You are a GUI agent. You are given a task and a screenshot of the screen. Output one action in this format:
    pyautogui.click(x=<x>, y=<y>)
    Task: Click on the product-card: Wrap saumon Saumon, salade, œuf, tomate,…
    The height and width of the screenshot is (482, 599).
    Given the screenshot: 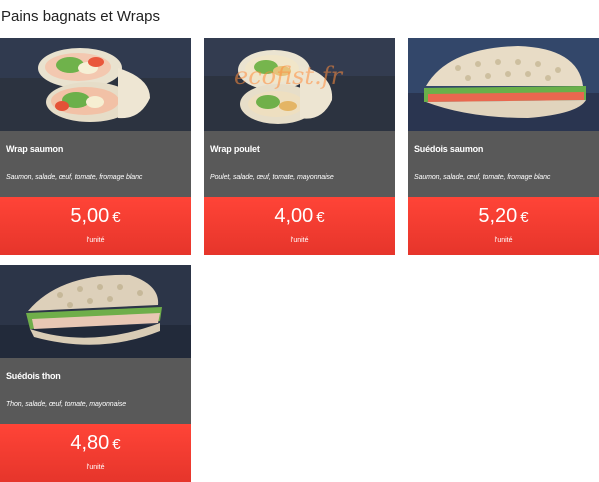 What is the action you would take?
    pyautogui.click(x=95, y=146)
    